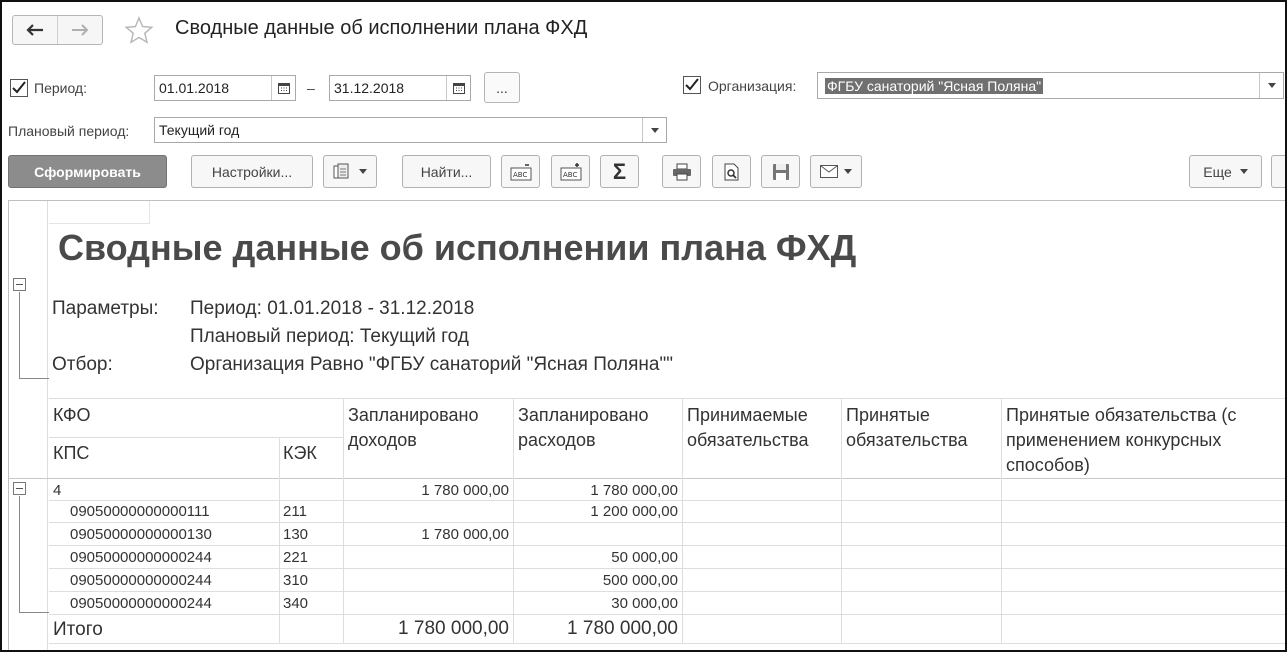 The width and height of the screenshot is (1287, 652). Describe the element at coordinates (28, 425) in the screenshot. I see `grouping-gutter` at that location.